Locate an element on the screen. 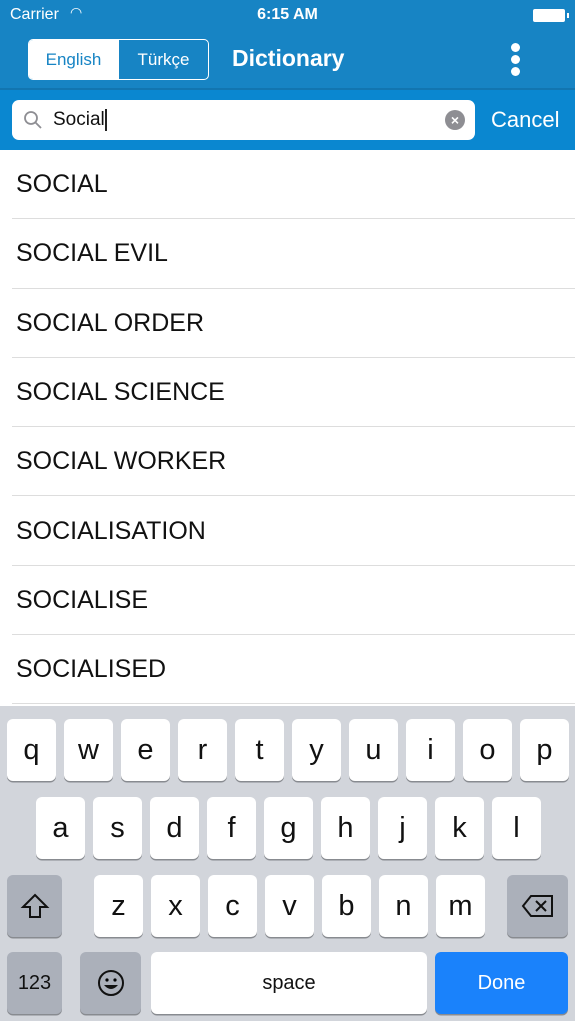 The image size is (575, 1021). search-input: Social is located at coordinates (243, 120).